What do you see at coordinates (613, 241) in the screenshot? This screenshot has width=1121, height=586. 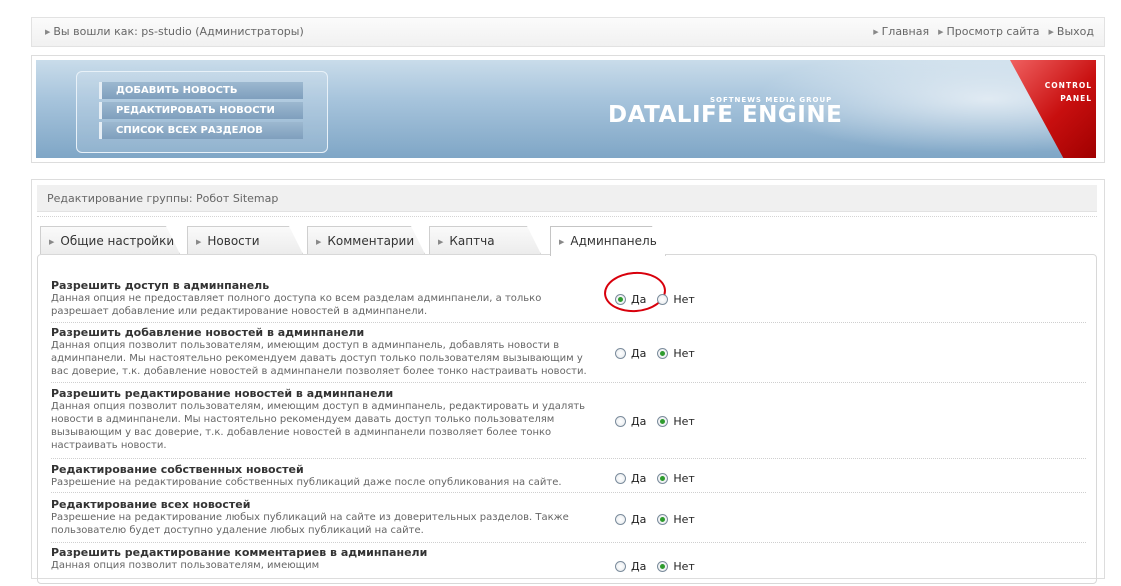 I see `tab-label: Админпанель` at bounding box center [613, 241].